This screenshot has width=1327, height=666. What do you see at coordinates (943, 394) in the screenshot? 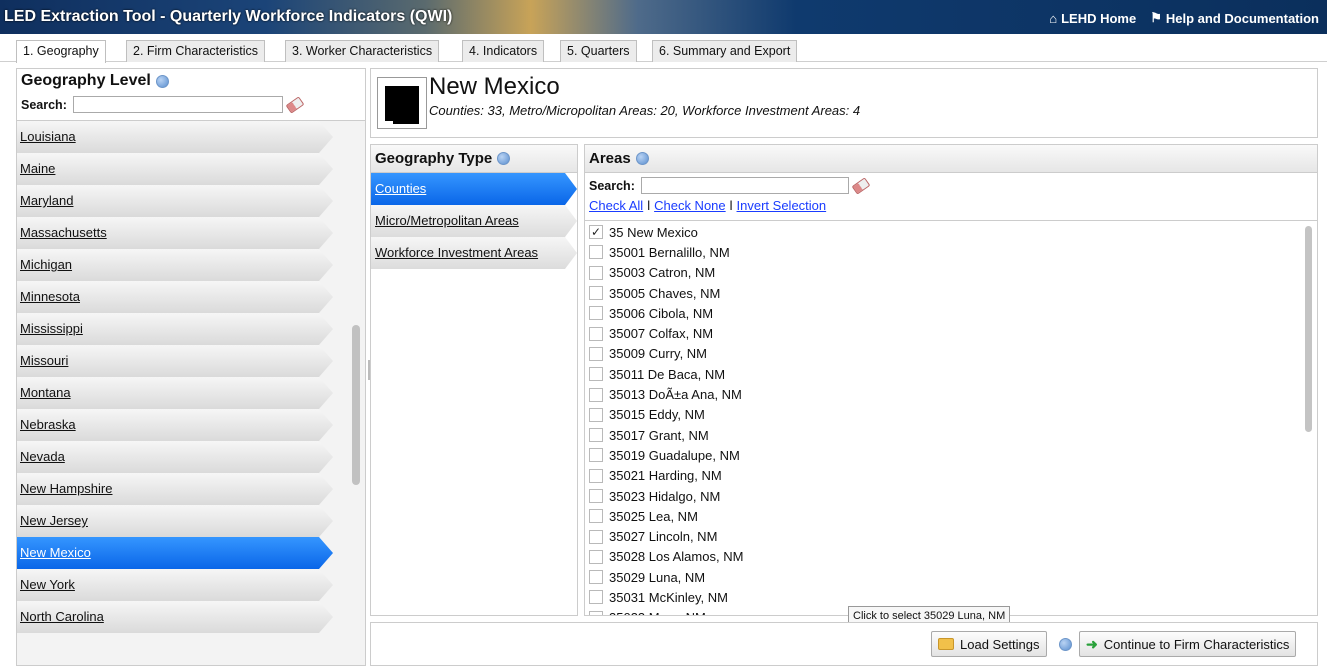
I see `area-row: 35013 DoÃ±a Ana, NM` at bounding box center [943, 394].